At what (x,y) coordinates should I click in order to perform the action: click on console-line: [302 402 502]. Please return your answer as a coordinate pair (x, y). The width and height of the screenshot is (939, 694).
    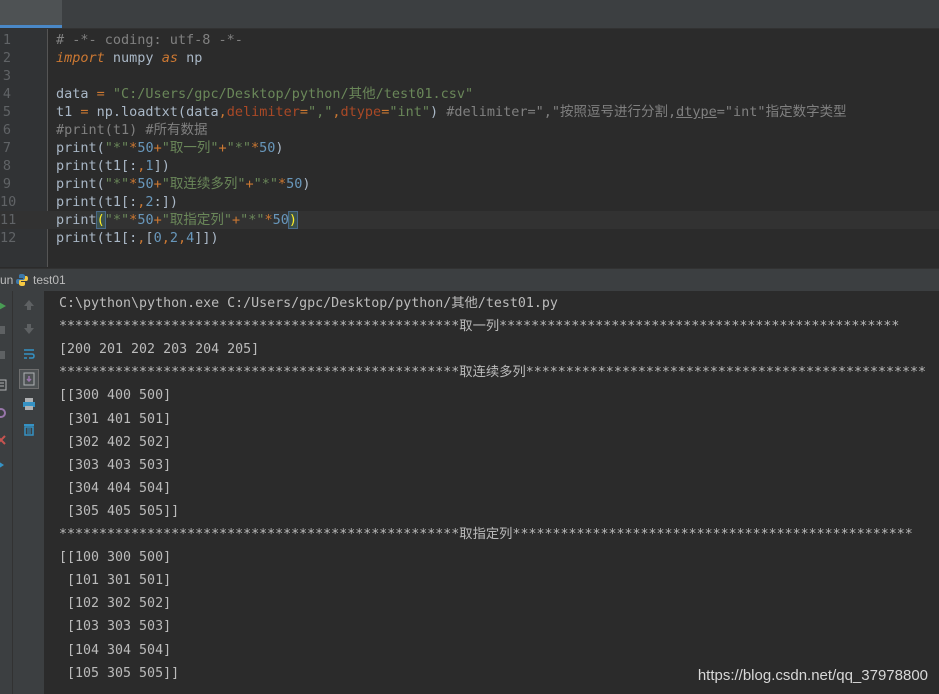
    Looking at the image, I should click on (115, 442).